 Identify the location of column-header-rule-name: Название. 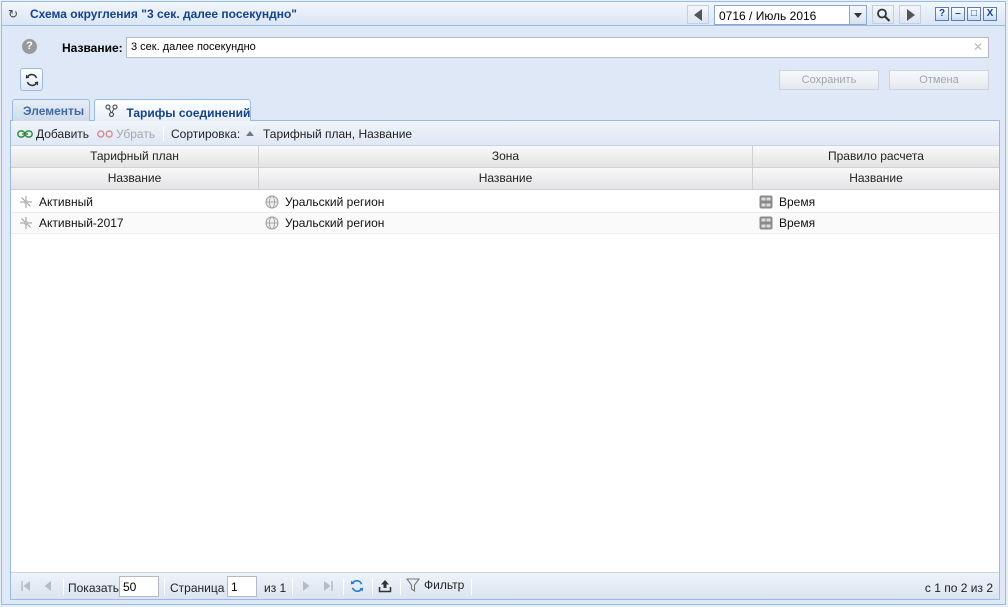
(876, 179).